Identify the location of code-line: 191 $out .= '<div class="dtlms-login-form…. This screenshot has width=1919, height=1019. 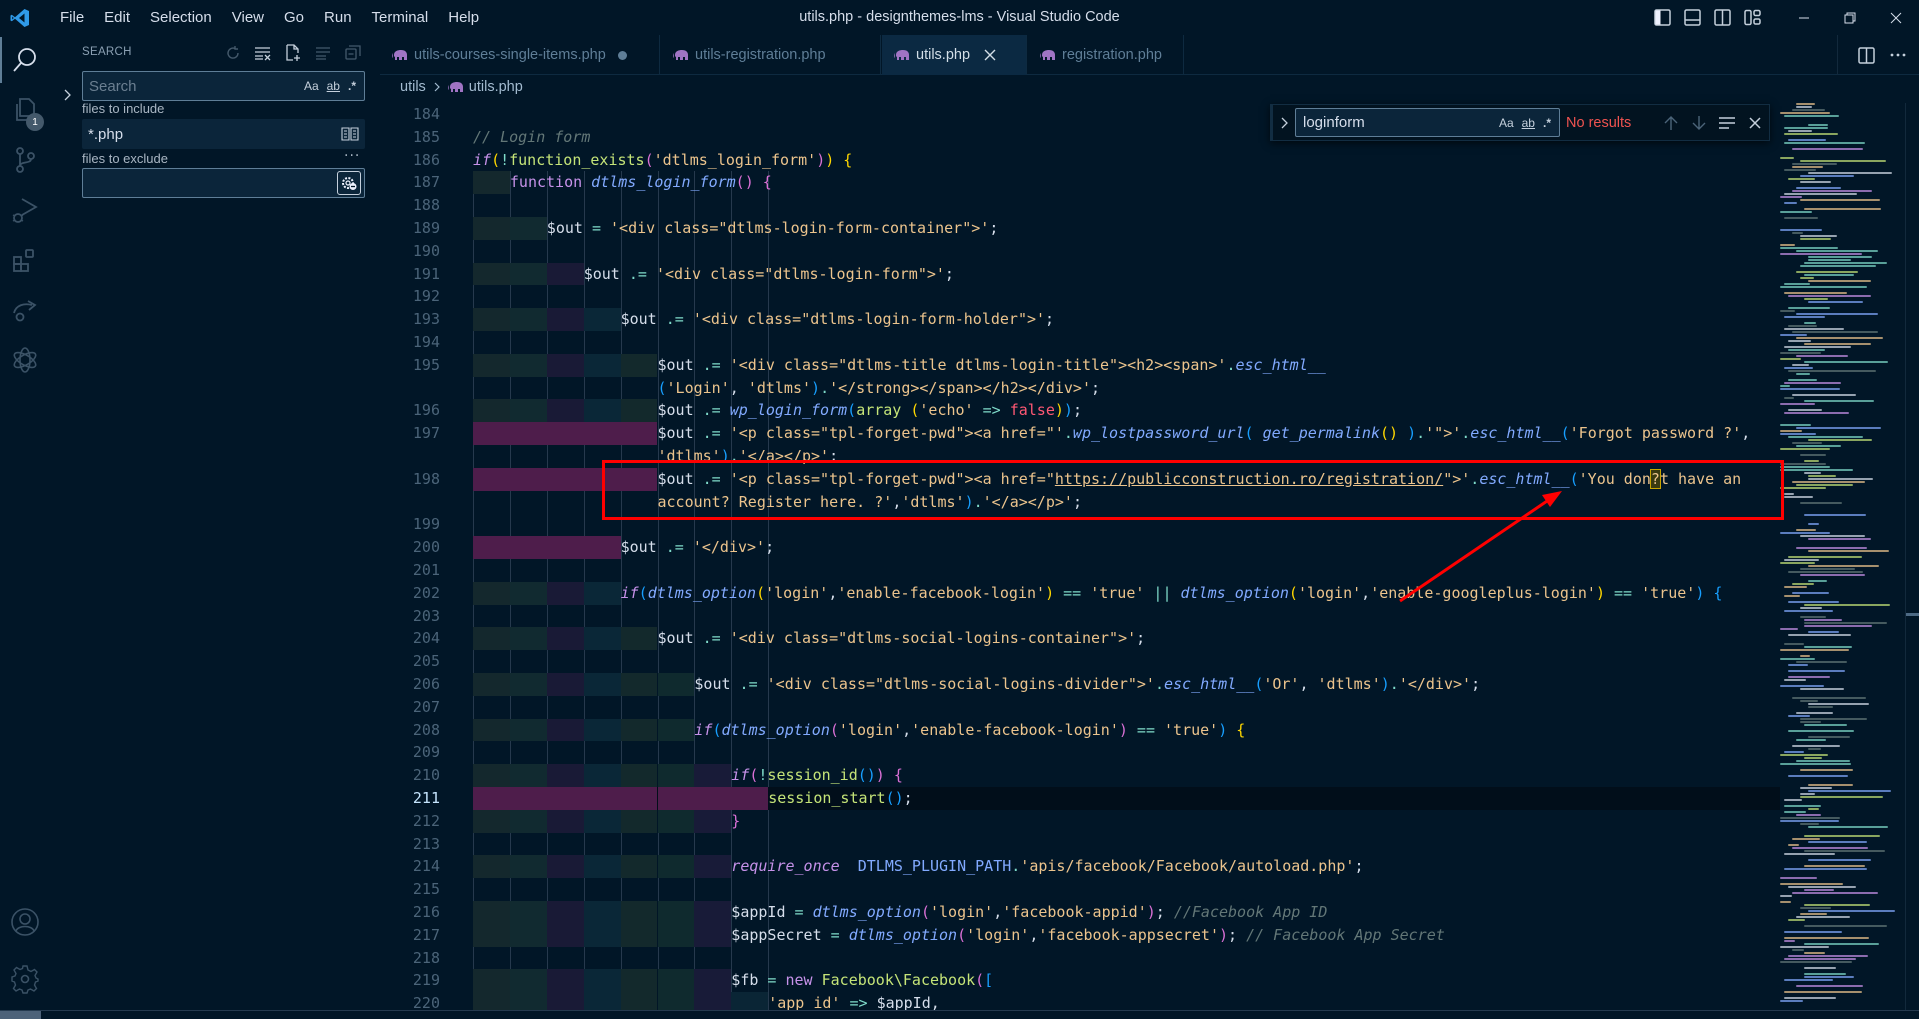
(1080, 274).